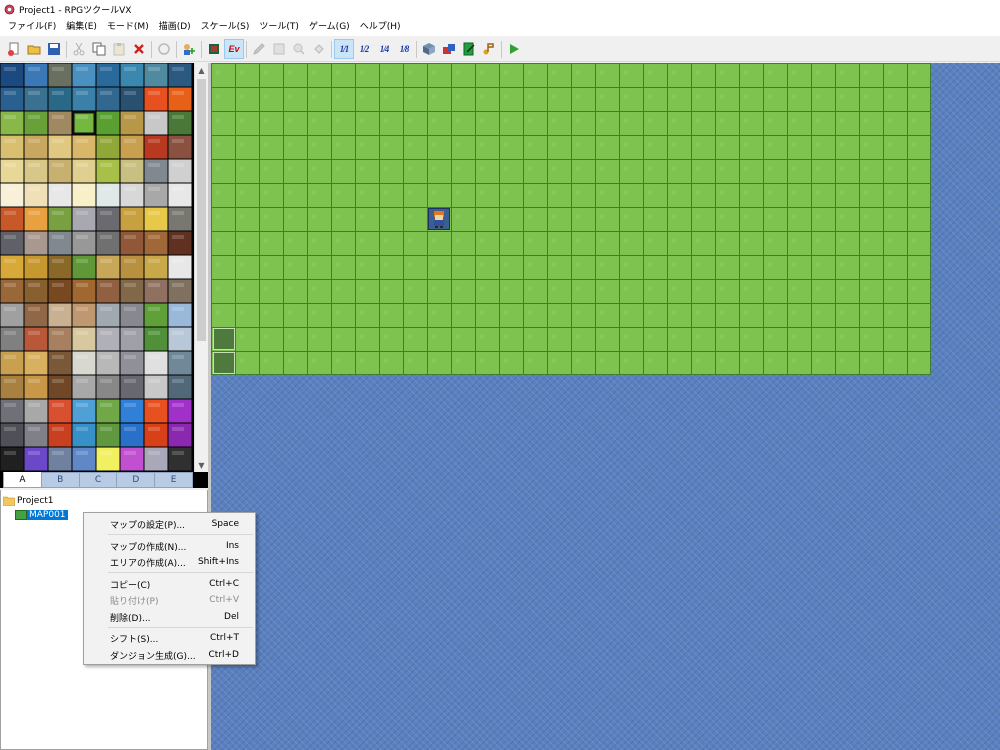 This screenshot has width=1000, height=750. Describe the element at coordinates (225, 27) in the screenshot. I see `menu-scale: スケール(S)` at that location.